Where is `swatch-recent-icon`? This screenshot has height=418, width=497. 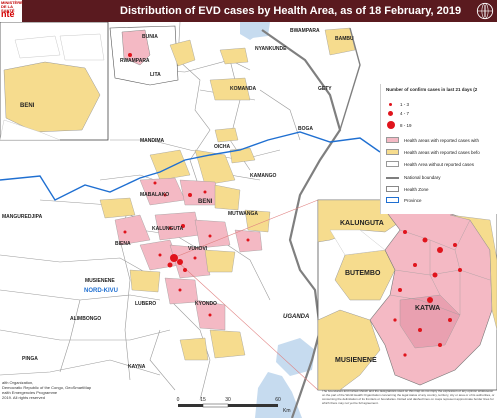
swatch-recent-icon is located at coordinates (392, 140).